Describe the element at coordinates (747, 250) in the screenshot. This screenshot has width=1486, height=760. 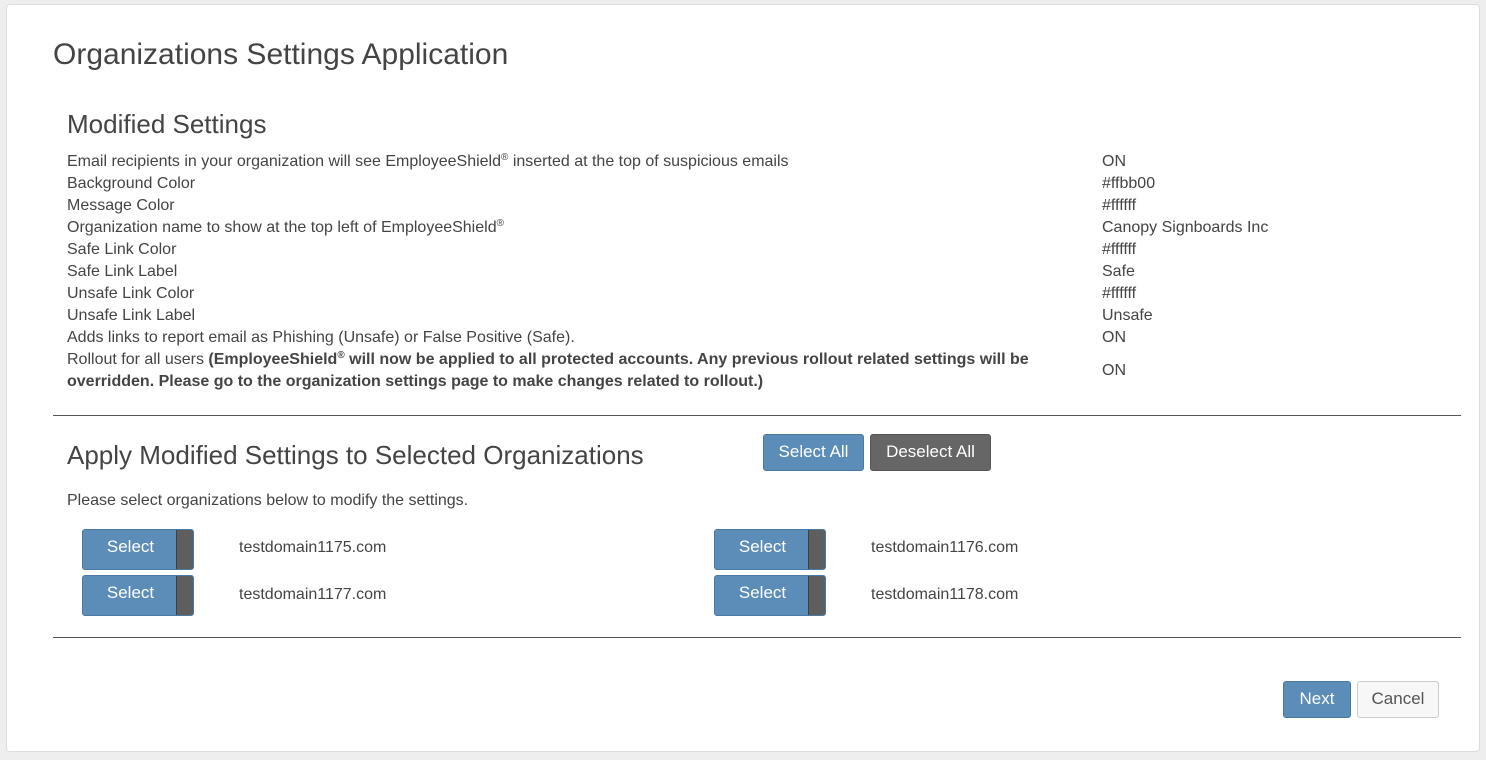
I see `setting-row-safe-link-color: Safe Link Color #ffffff` at that location.